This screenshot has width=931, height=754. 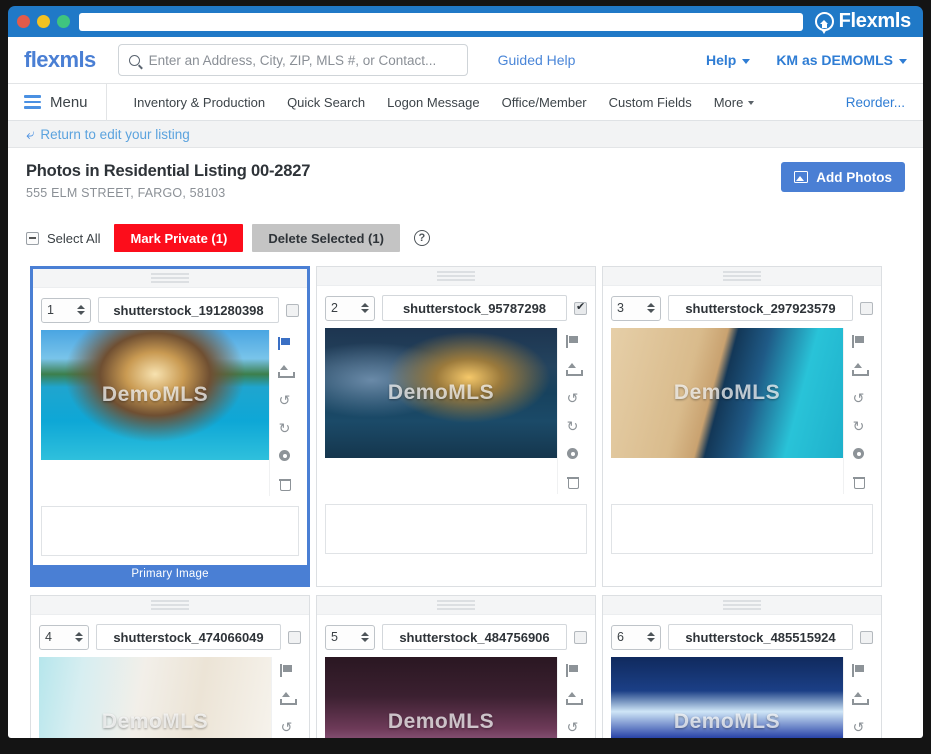 What do you see at coordinates (188, 637) in the screenshot?
I see `photo-name-field: shutterstock_474066049` at bounding box center [188, 637].